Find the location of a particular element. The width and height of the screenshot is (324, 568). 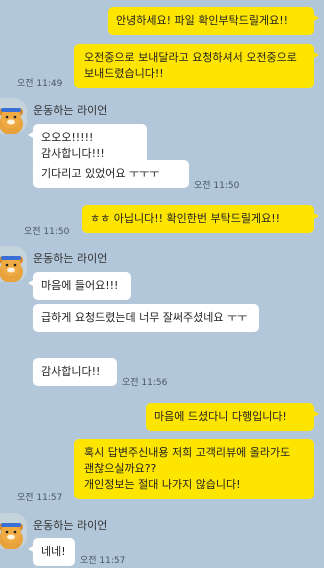

message-text: 마음에 들어요!!! is located at coordinates (80, 285).